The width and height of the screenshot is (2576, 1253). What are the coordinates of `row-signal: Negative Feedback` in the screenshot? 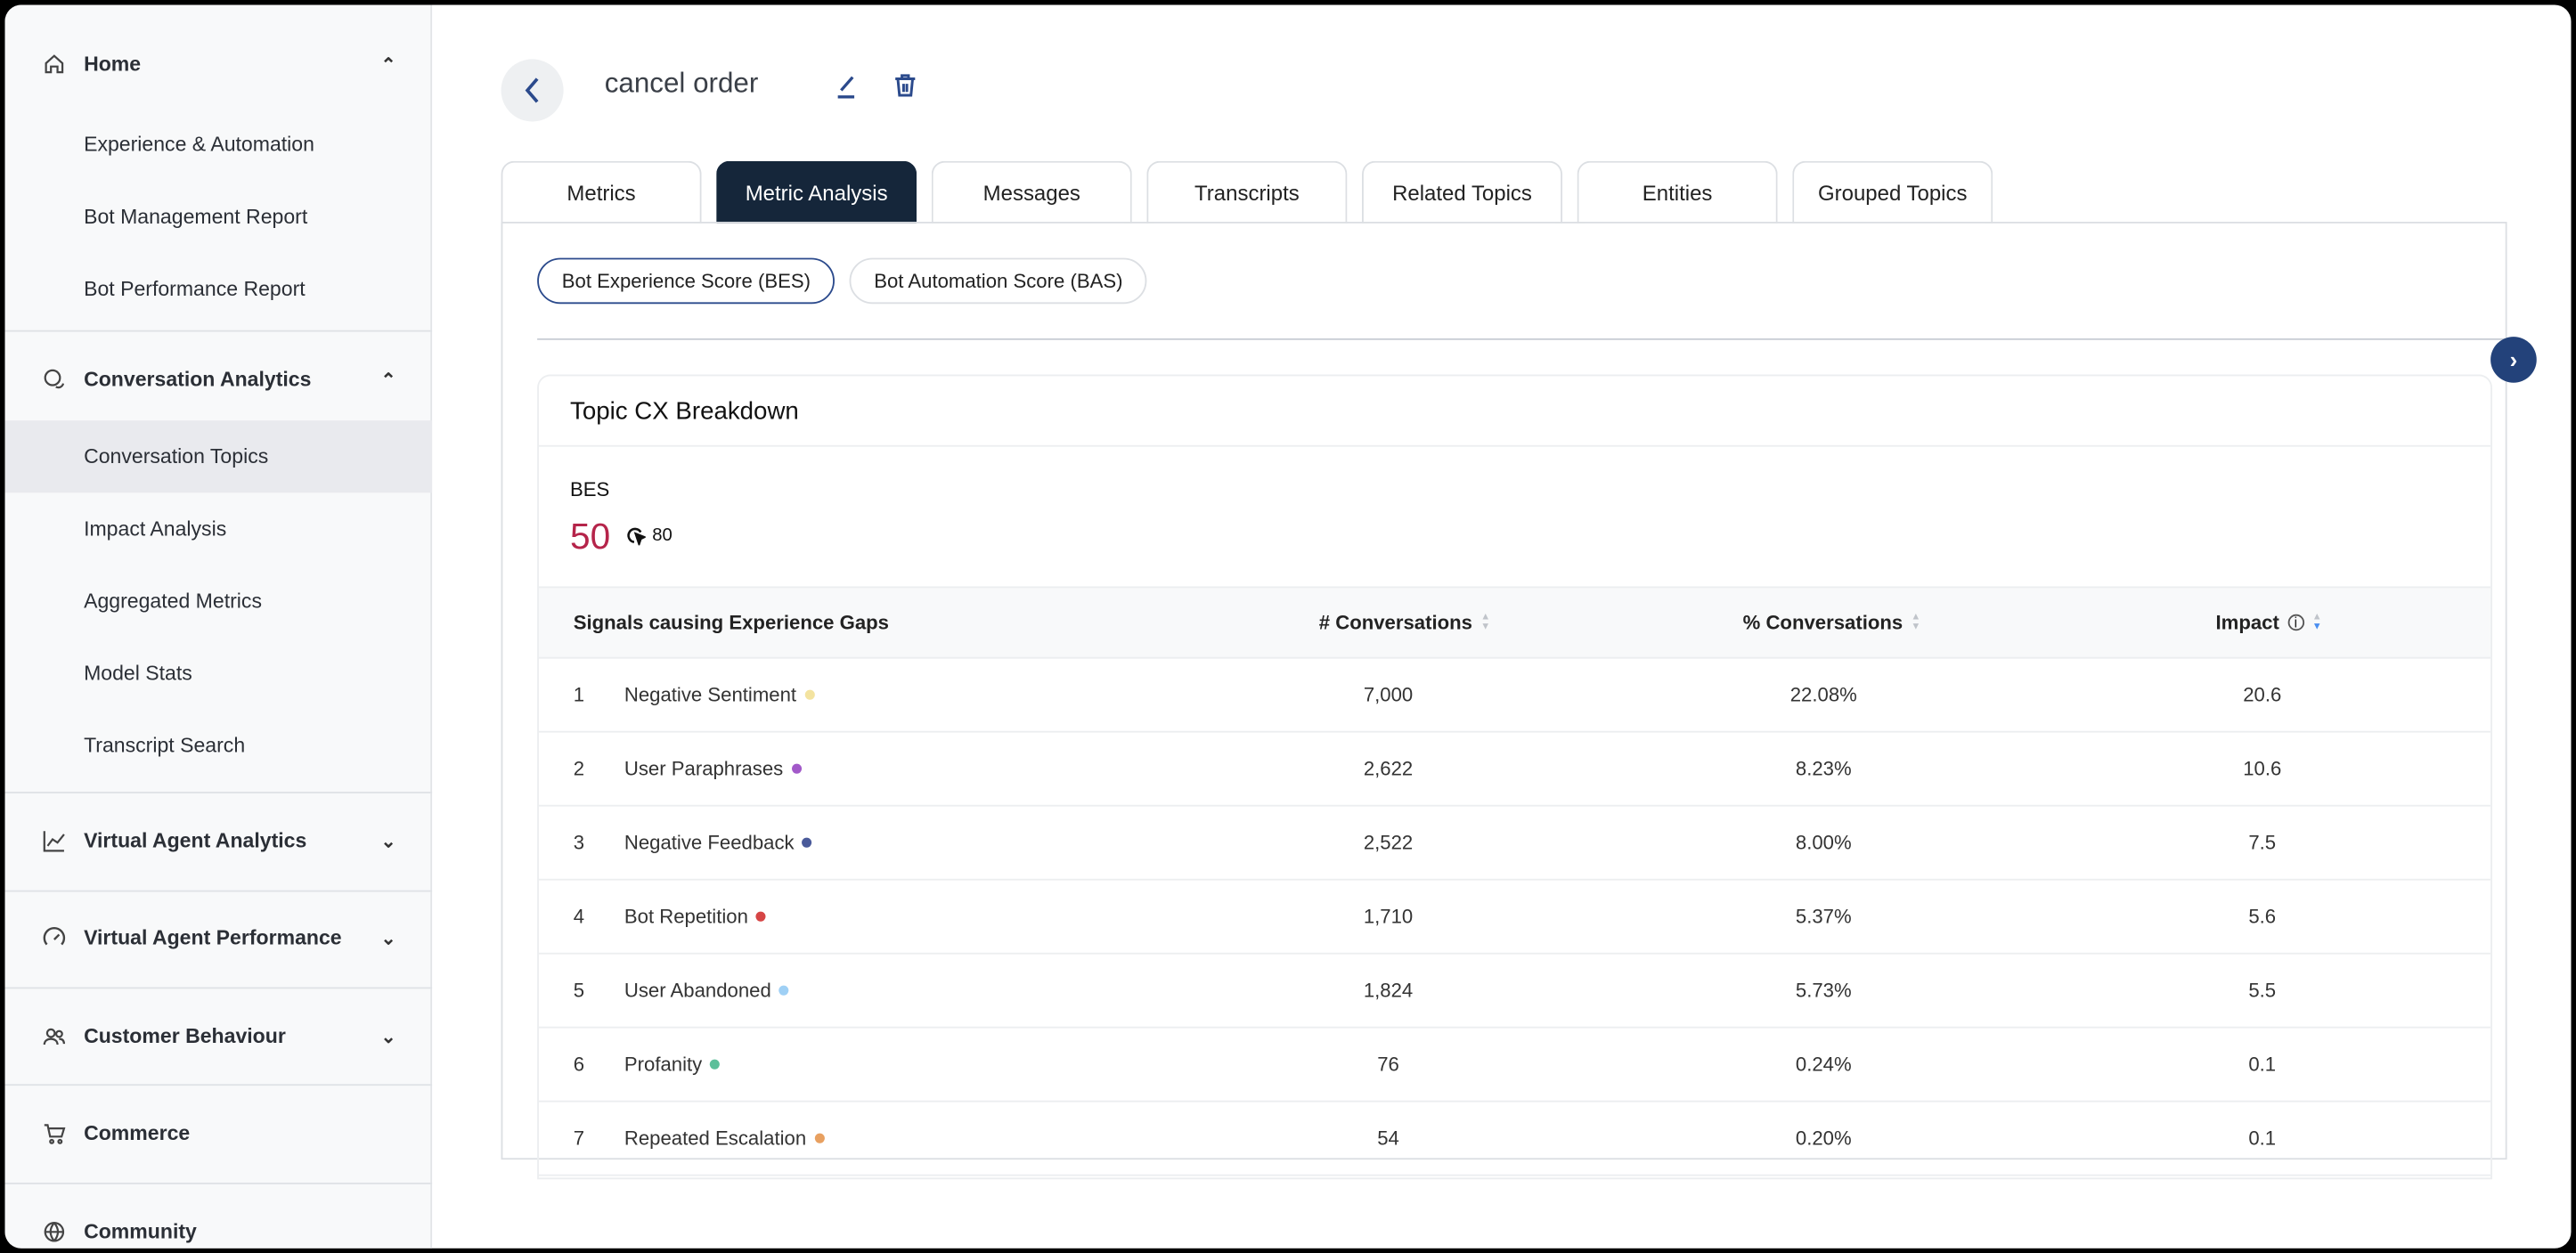 It's located at (718, 843).